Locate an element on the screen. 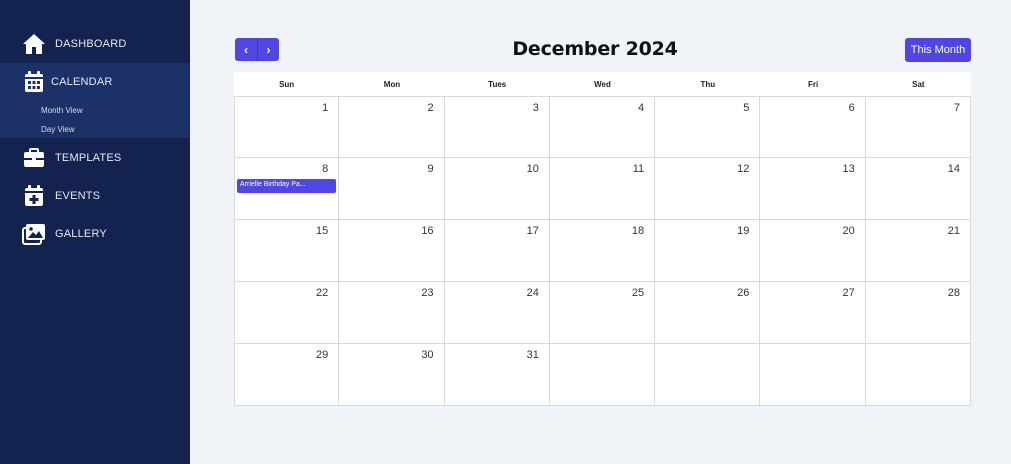  sidebar-item-dashboard: DASHBOARD is located at coordinates (95, 44).